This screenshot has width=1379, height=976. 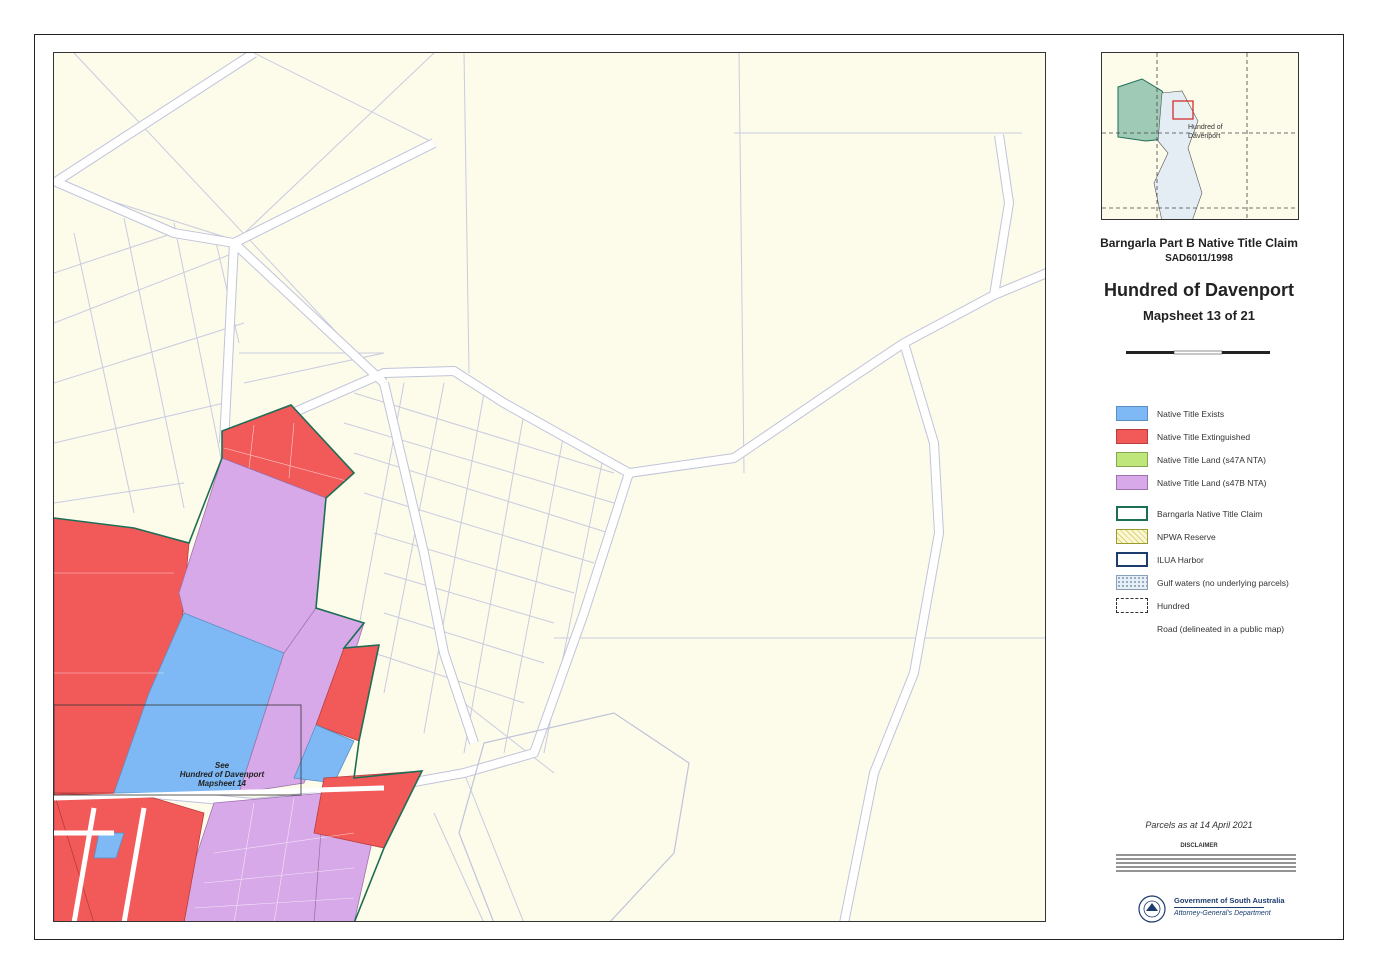 What do you see at coordinates (1229, 900) in the screenshot?
I see `government-name: Government of South Australia` at bounding box center [1229, 900].